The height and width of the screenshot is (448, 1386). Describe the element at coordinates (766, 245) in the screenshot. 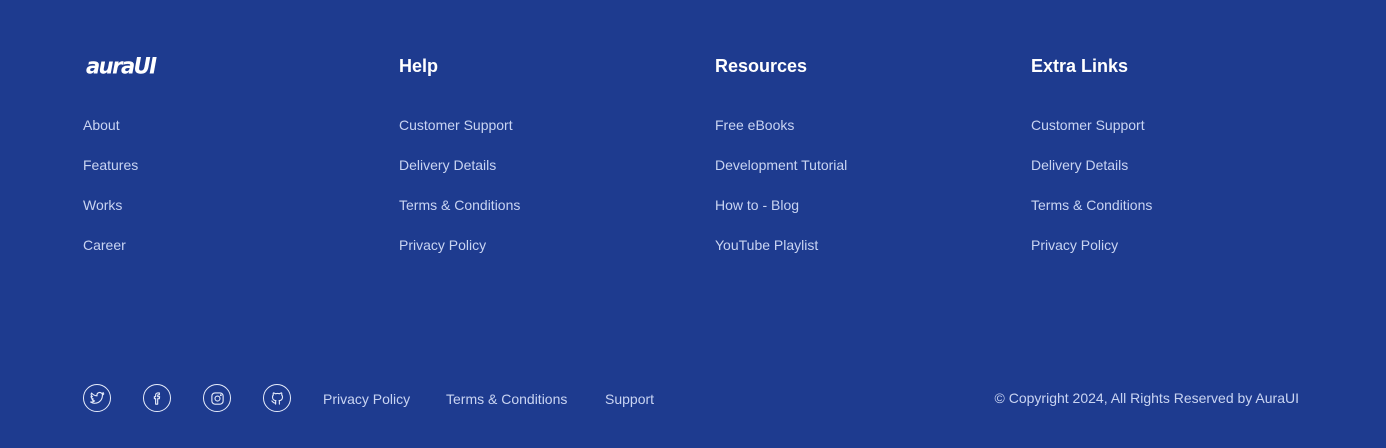

I see `resources-link-youtube-playlist: YouTube Playlist` at that location.